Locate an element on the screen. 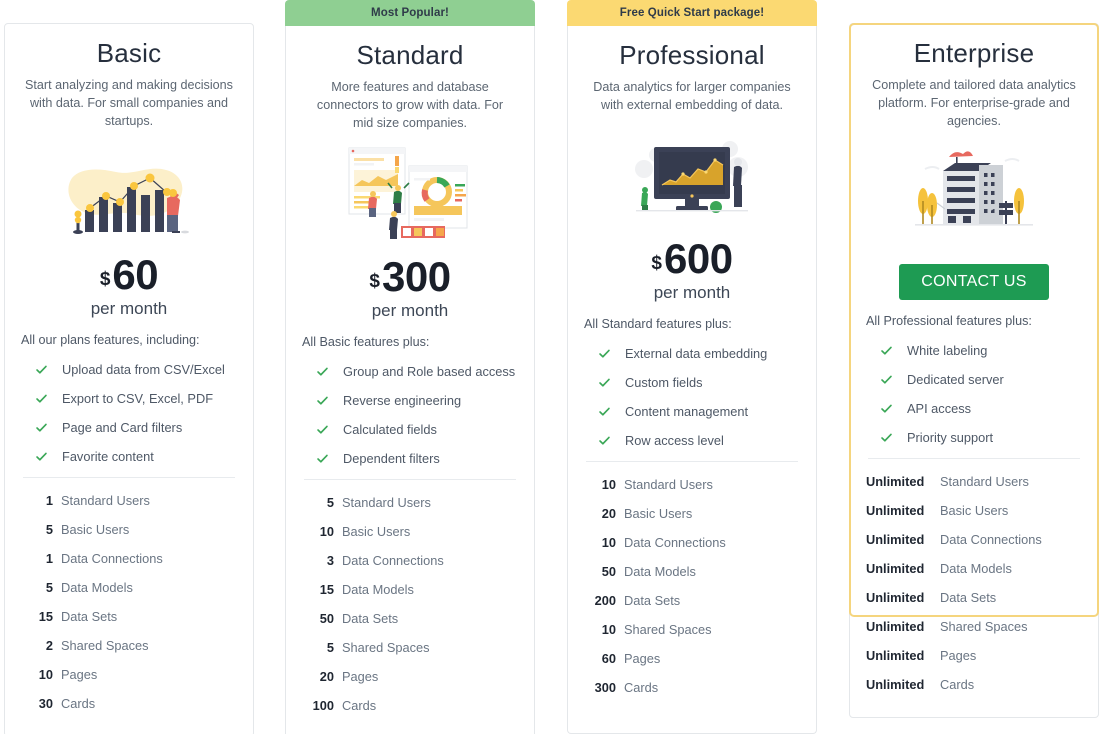  spec-label: Data Models is located at coordinates (660, 571).